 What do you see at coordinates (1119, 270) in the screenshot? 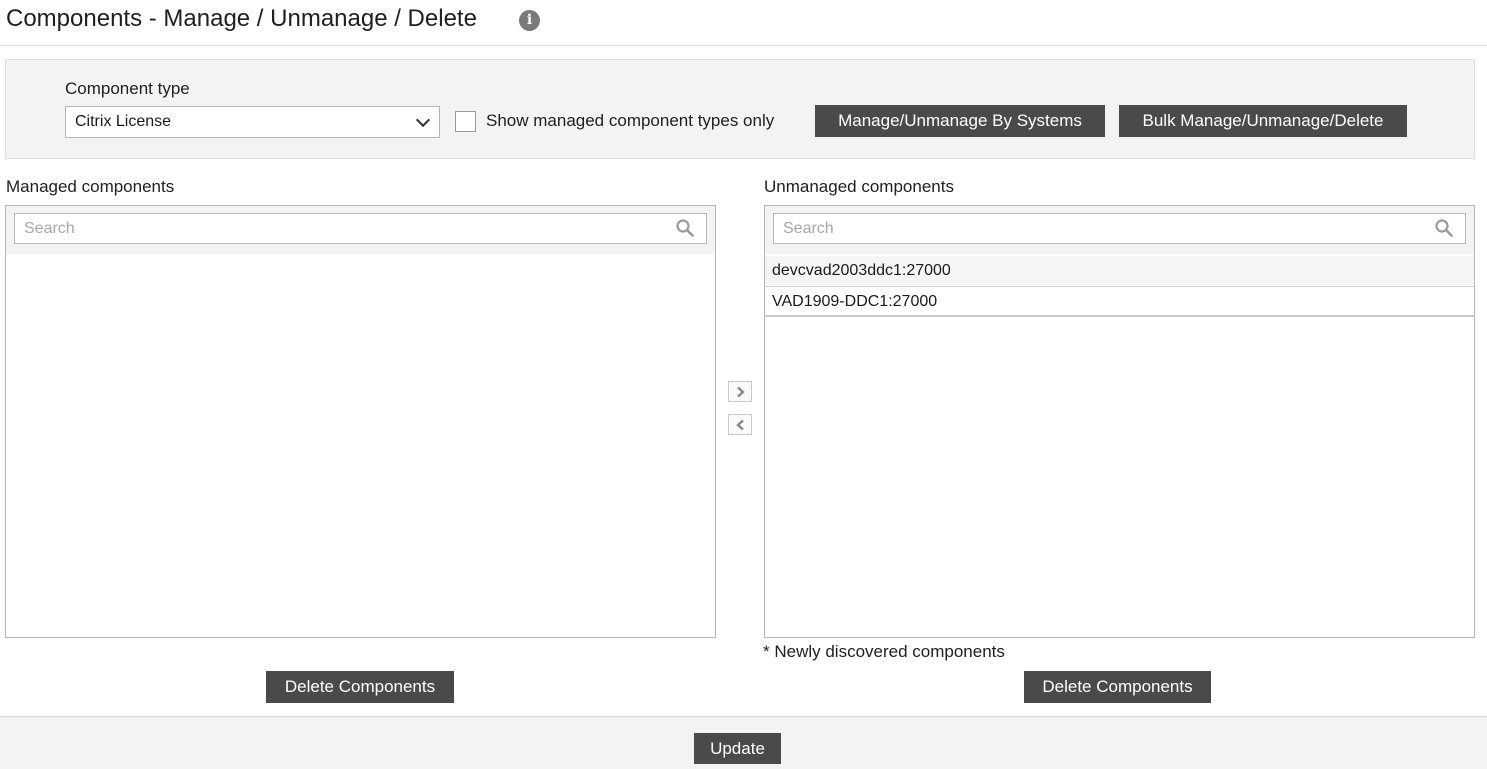
I see `list-item: devcvad2003ddc1:27000` at bounding box center [1119, 270].